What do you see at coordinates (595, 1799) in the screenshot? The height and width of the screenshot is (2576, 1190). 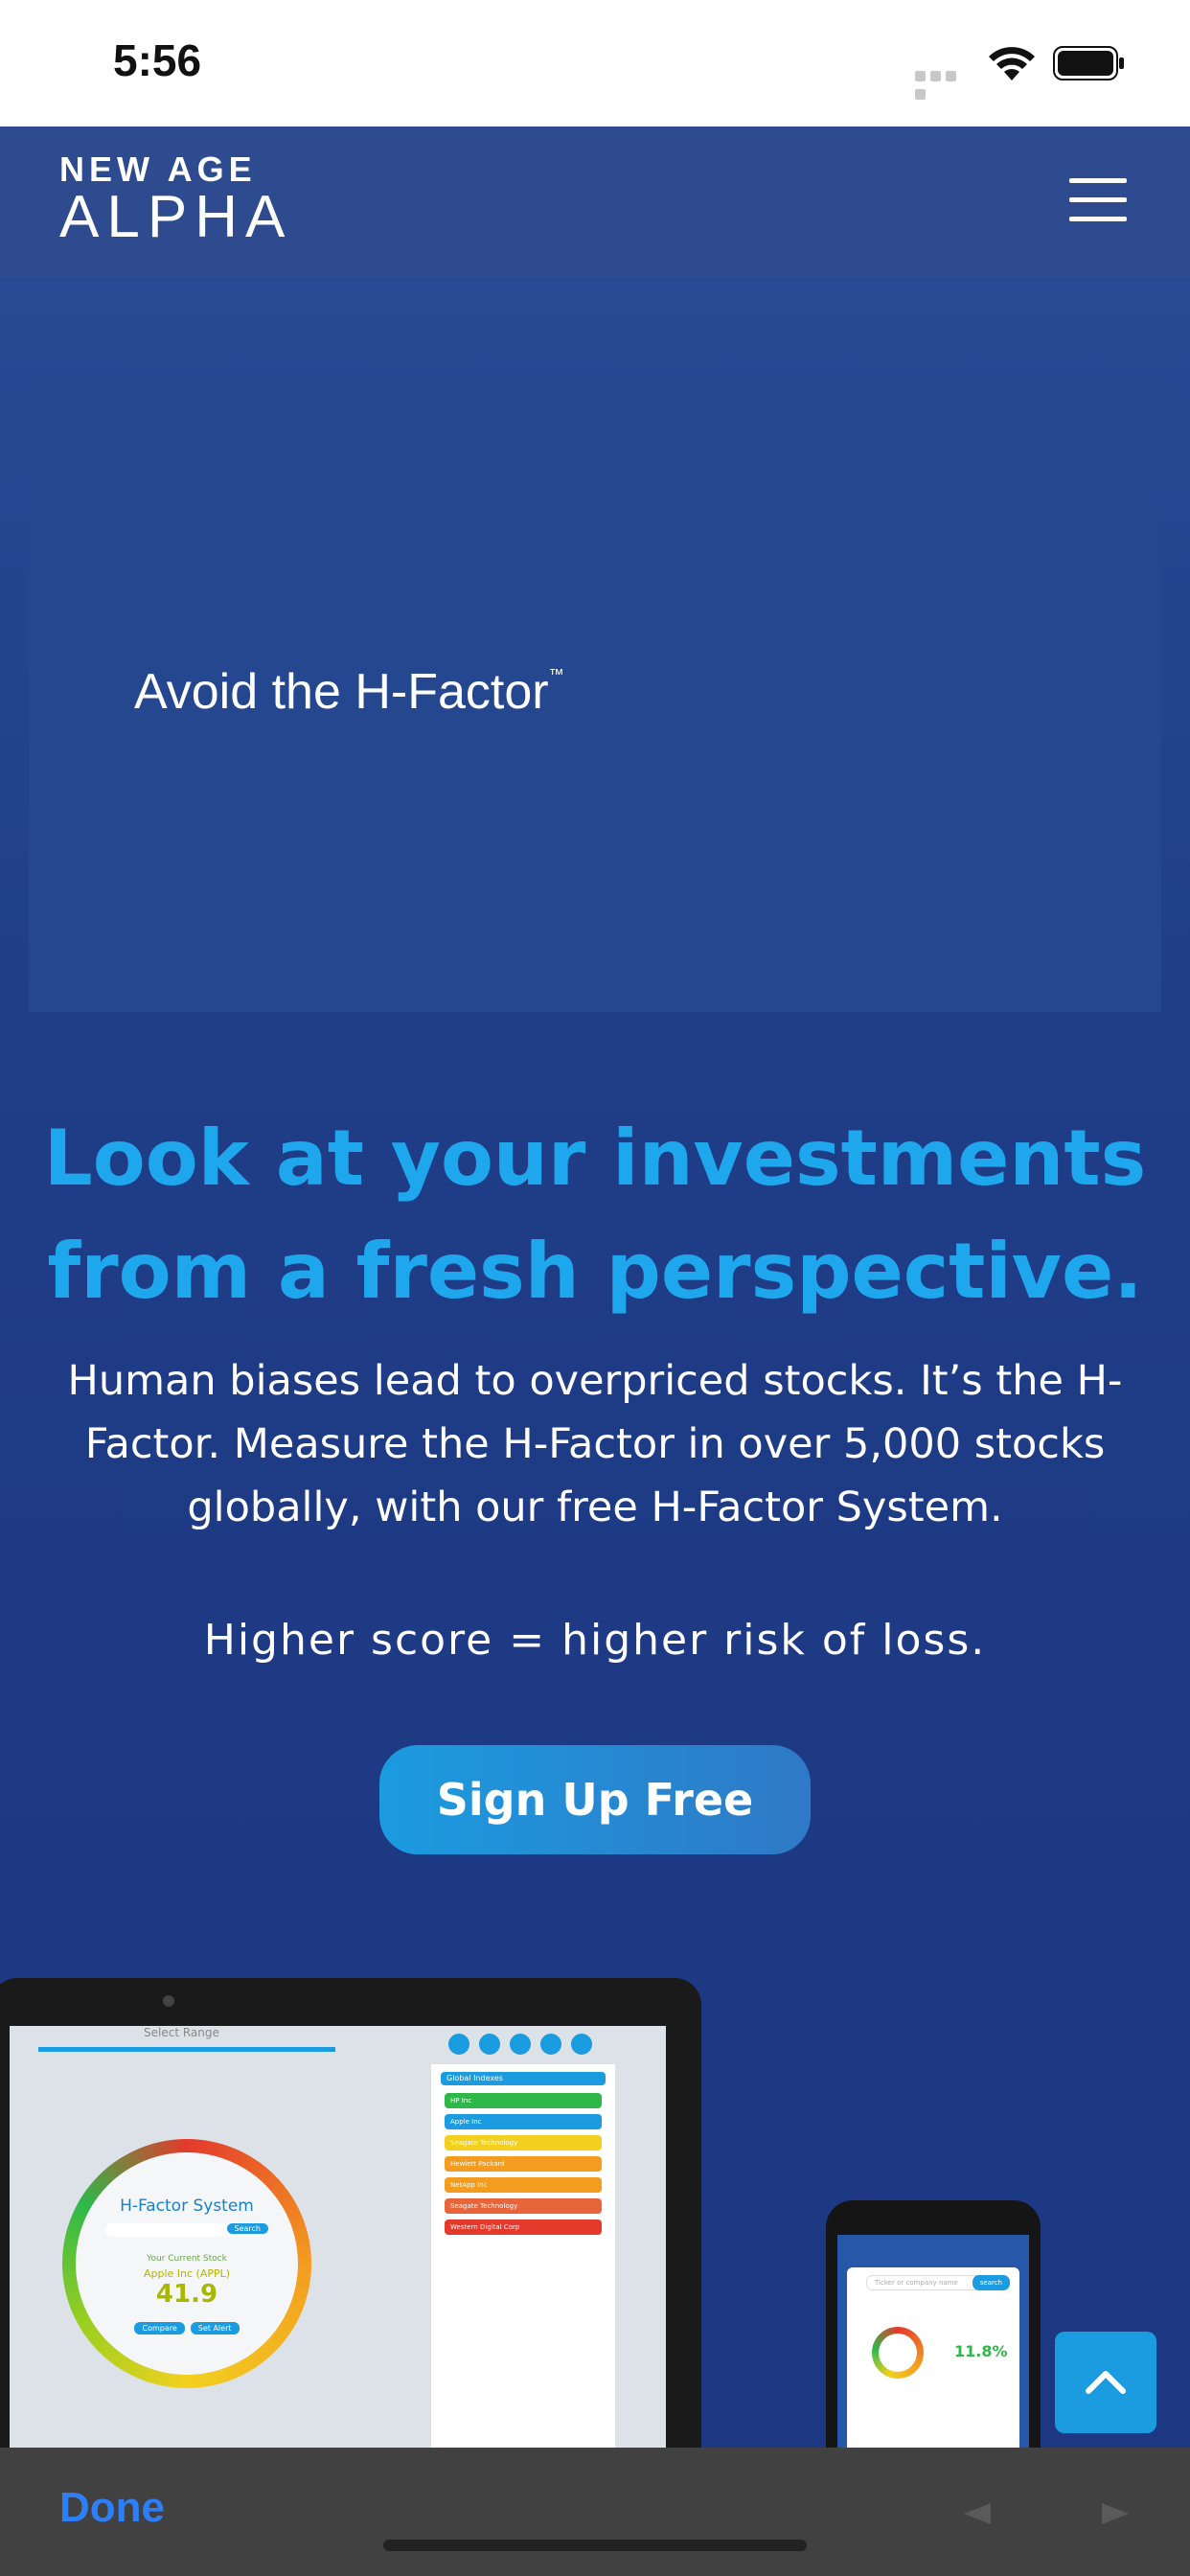 I see `sign-up-button: Sign Up Free` at bounding box center [595, 1799].